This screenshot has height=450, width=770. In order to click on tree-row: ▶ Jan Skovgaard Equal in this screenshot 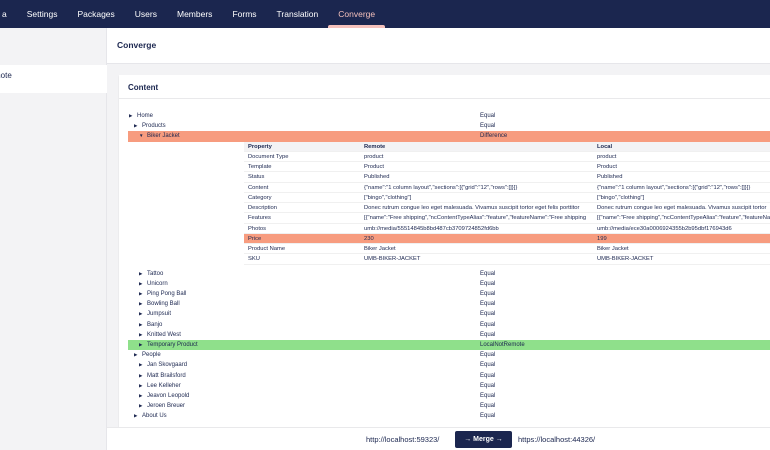, I will do `click(449, 365)`.